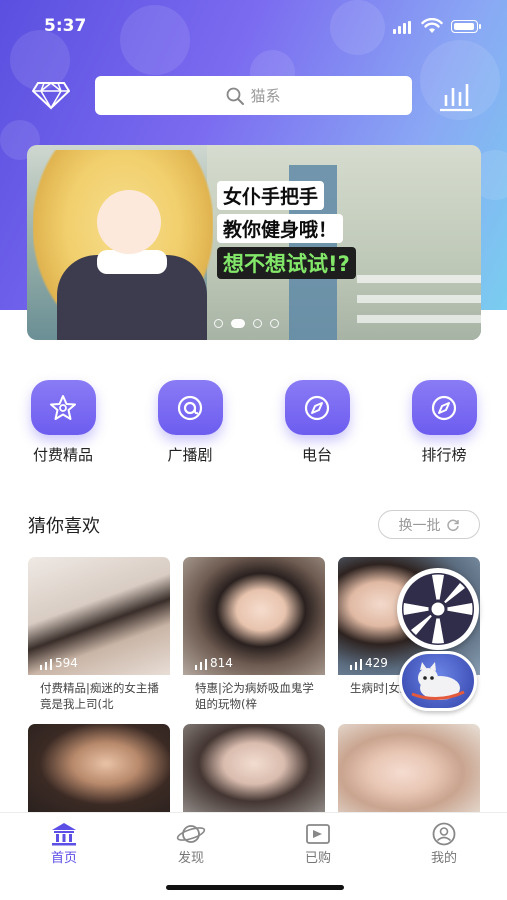 This screenshot has width=507, height=900. What do you see at coordinates (66, 663) in the screenshot?
I see `play-count: 594` at bounding box center [66, 663].